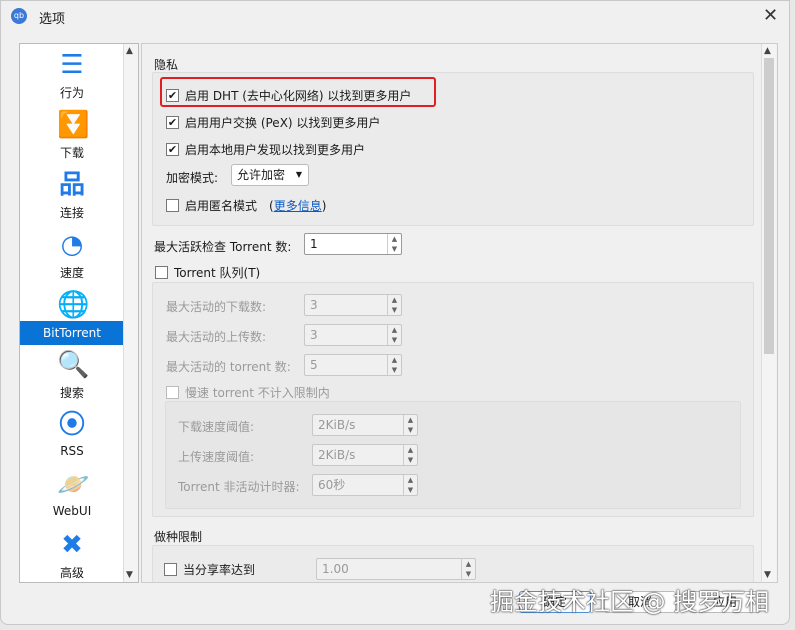 This screenshot has height=630, width=795. Describe the element at coordinates (71, 425) in the screenshot. I see `rss-icon: ⦿` at that location.